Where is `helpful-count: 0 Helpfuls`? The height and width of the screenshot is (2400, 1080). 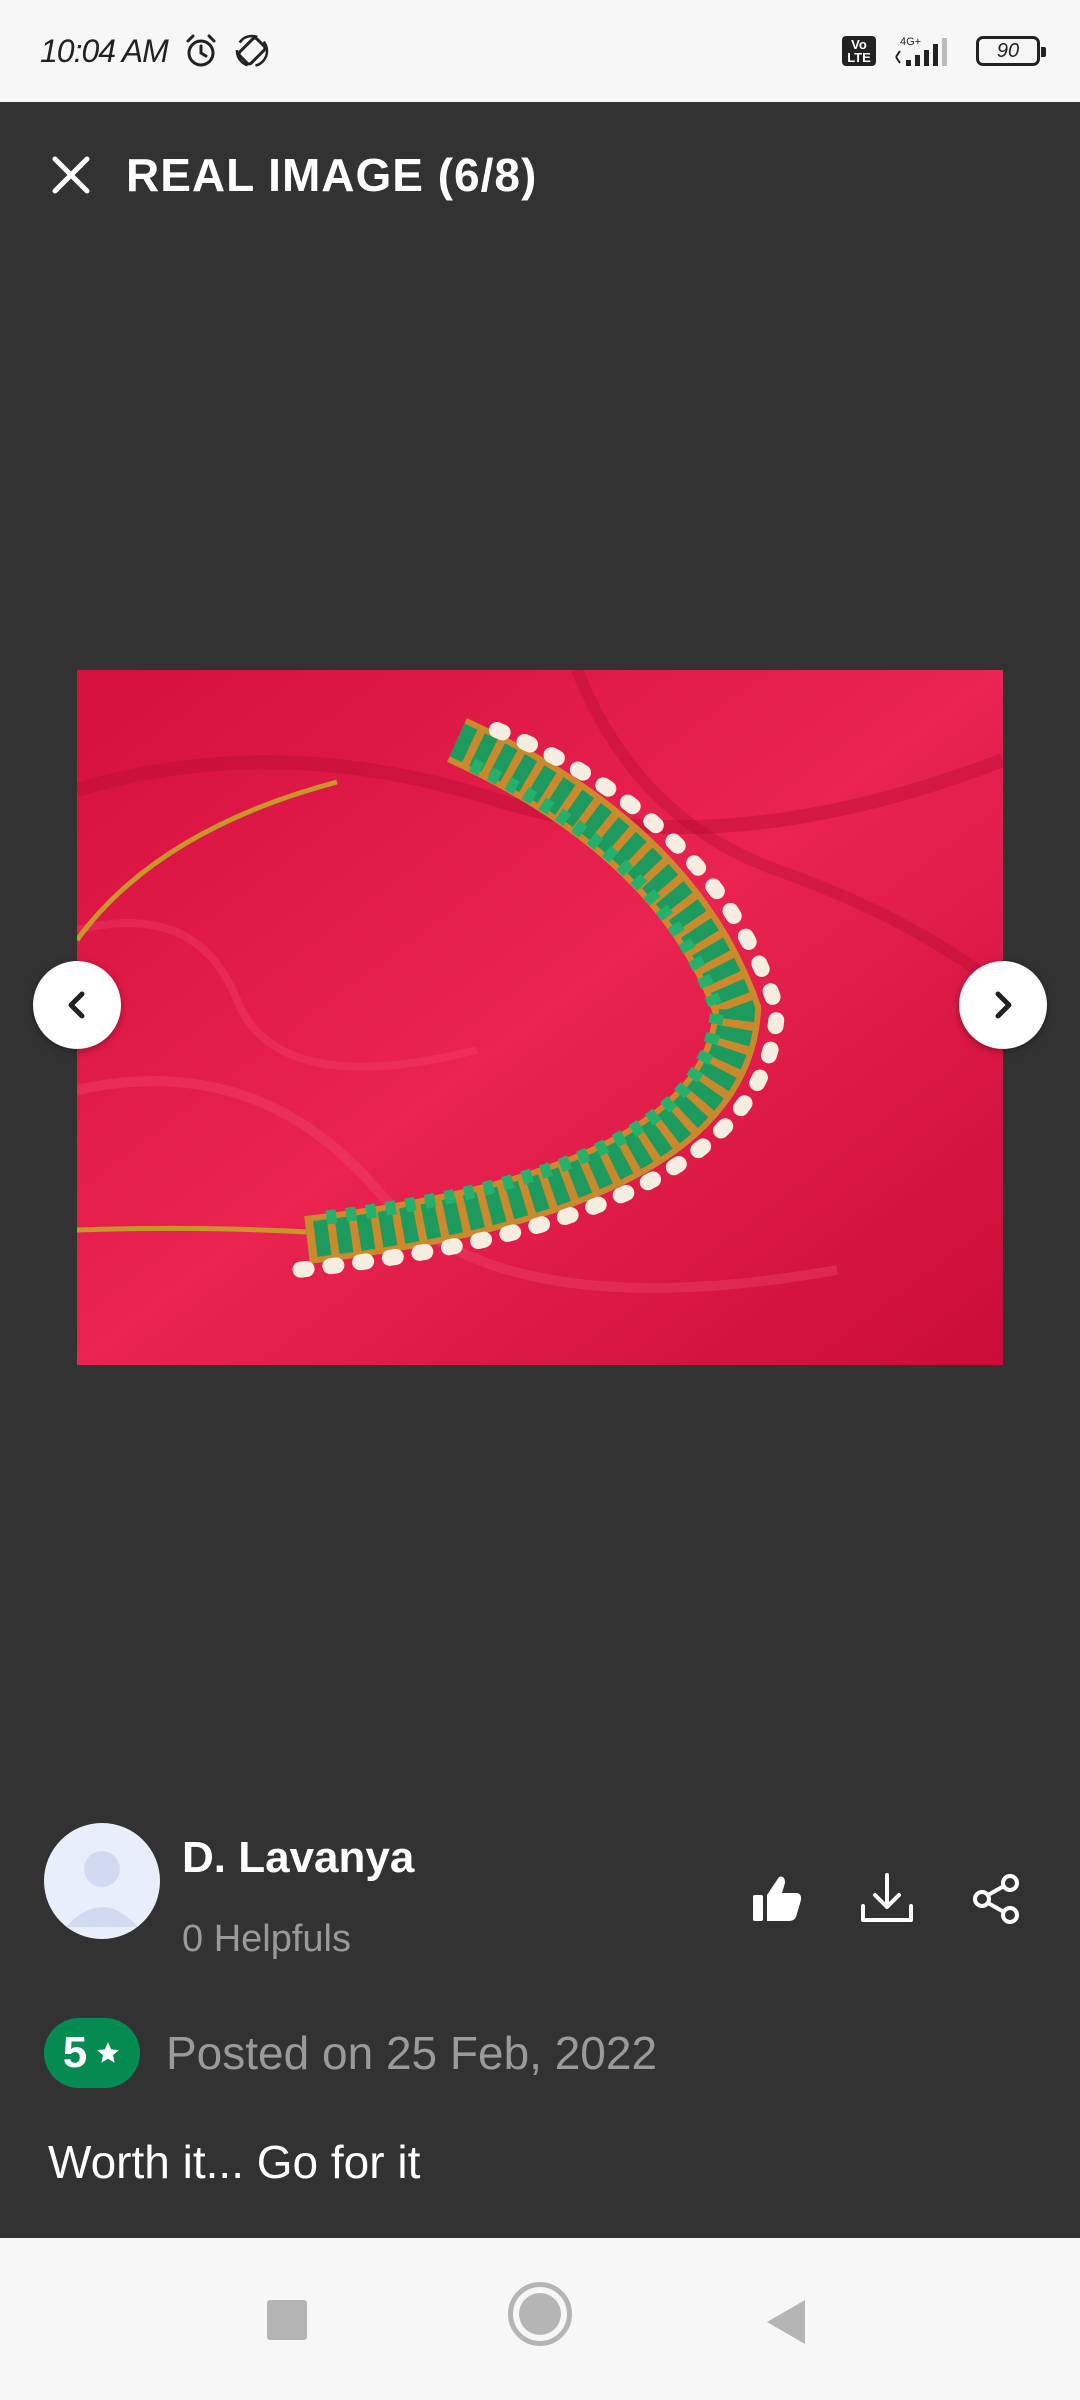 helpful-count: 0 Helpfuls is located at coordinates (266, 1939).